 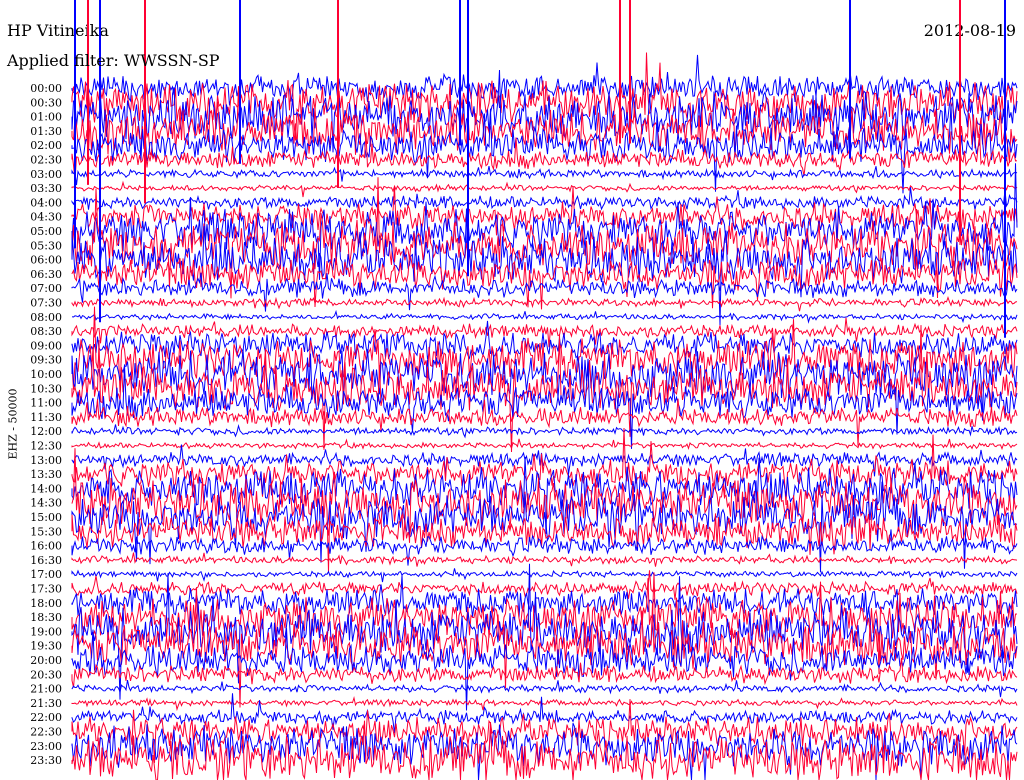 What do you see at coordinates (46, 746) in the screenshot?
I see `time-tick-label: 23:00` at bounding box center [46, 746].